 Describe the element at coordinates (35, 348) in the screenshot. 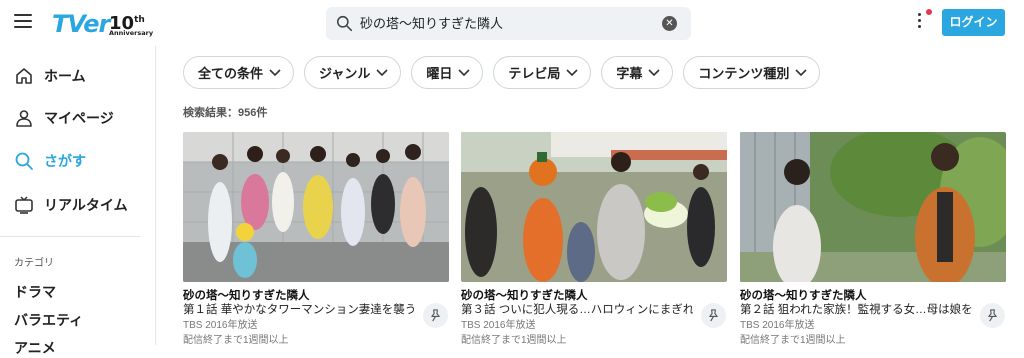

I see `category-item-anime: アニメ` at that location.